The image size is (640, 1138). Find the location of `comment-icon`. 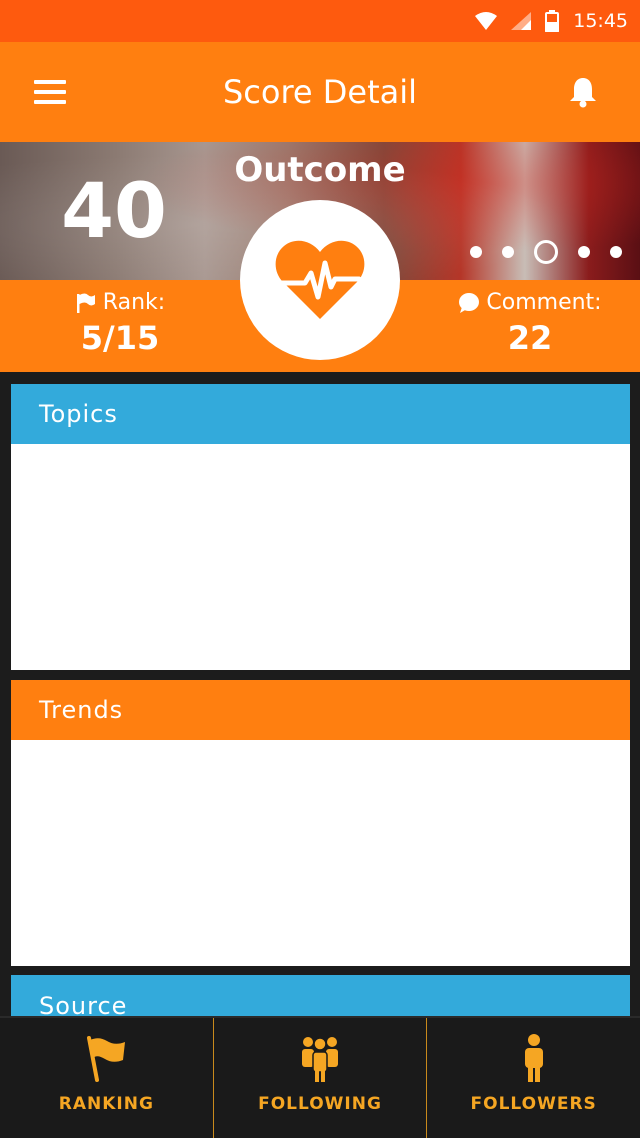

comment-icon is located at coordinates (469, 302).